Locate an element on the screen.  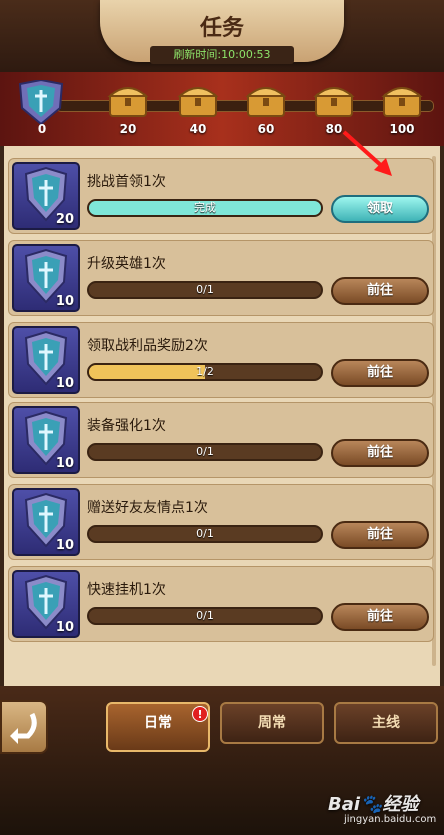
task-progress-bar: 1/2 is located at coordinates (205, 372).